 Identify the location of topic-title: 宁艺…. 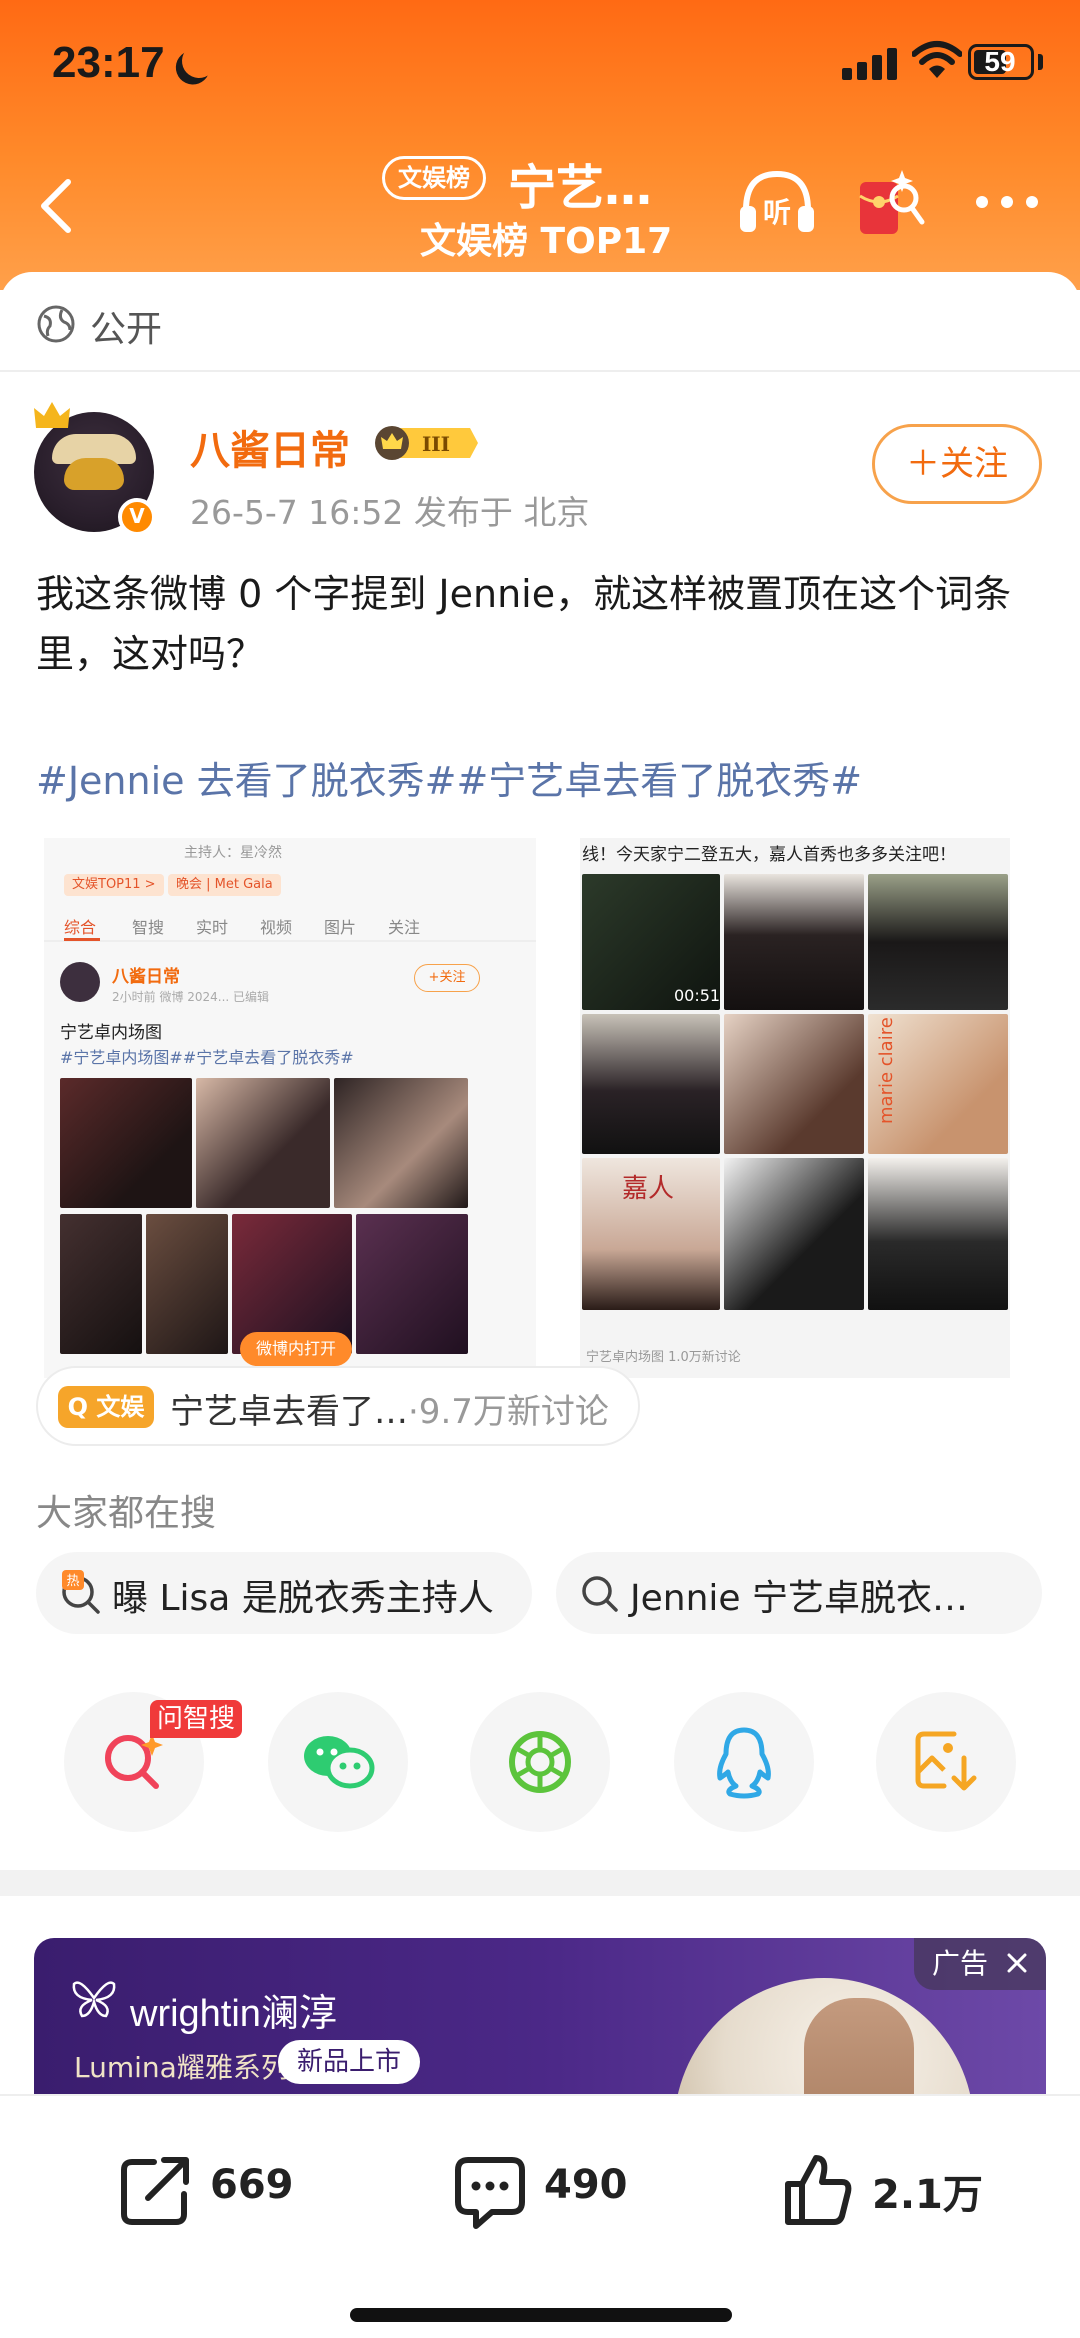
(580, 183).